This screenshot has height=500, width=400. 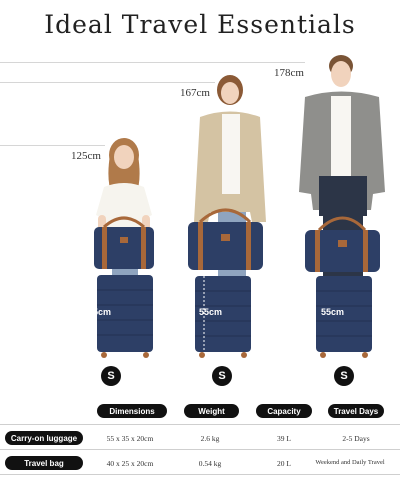 What do you see at coordinates (350, 462) in the screenshot?
I see `table-cell: Weekend and Daily Travel` at bounding box center [350, 462].